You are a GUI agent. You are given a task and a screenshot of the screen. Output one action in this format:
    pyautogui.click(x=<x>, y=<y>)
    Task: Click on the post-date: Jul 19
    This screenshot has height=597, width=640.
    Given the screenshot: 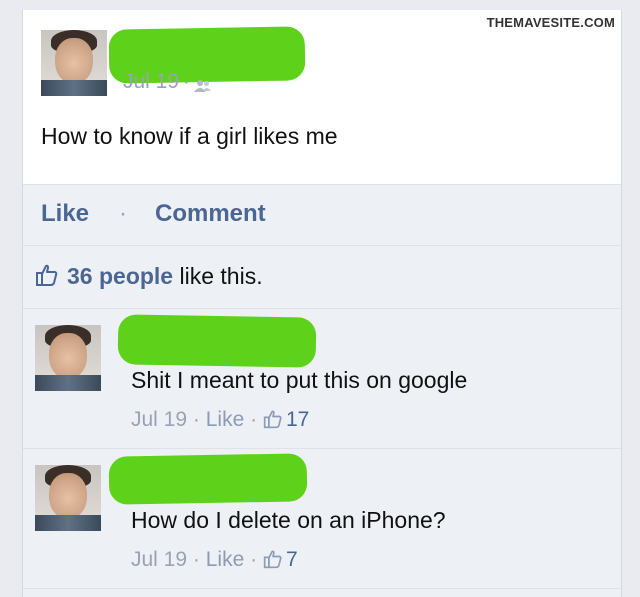 What is the action you would take?
    pyautogui.click(x=151, y=81)
    